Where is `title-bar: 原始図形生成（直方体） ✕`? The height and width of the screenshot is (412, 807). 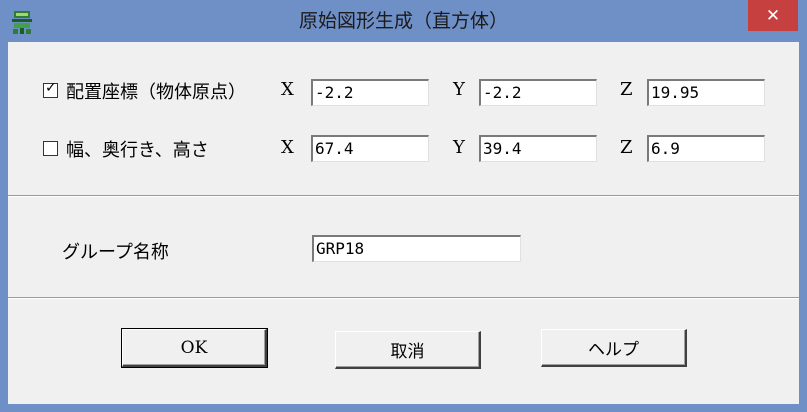 title-bar: 原始図形生成（直方体） ✕ is located at coordinates (403, 21).